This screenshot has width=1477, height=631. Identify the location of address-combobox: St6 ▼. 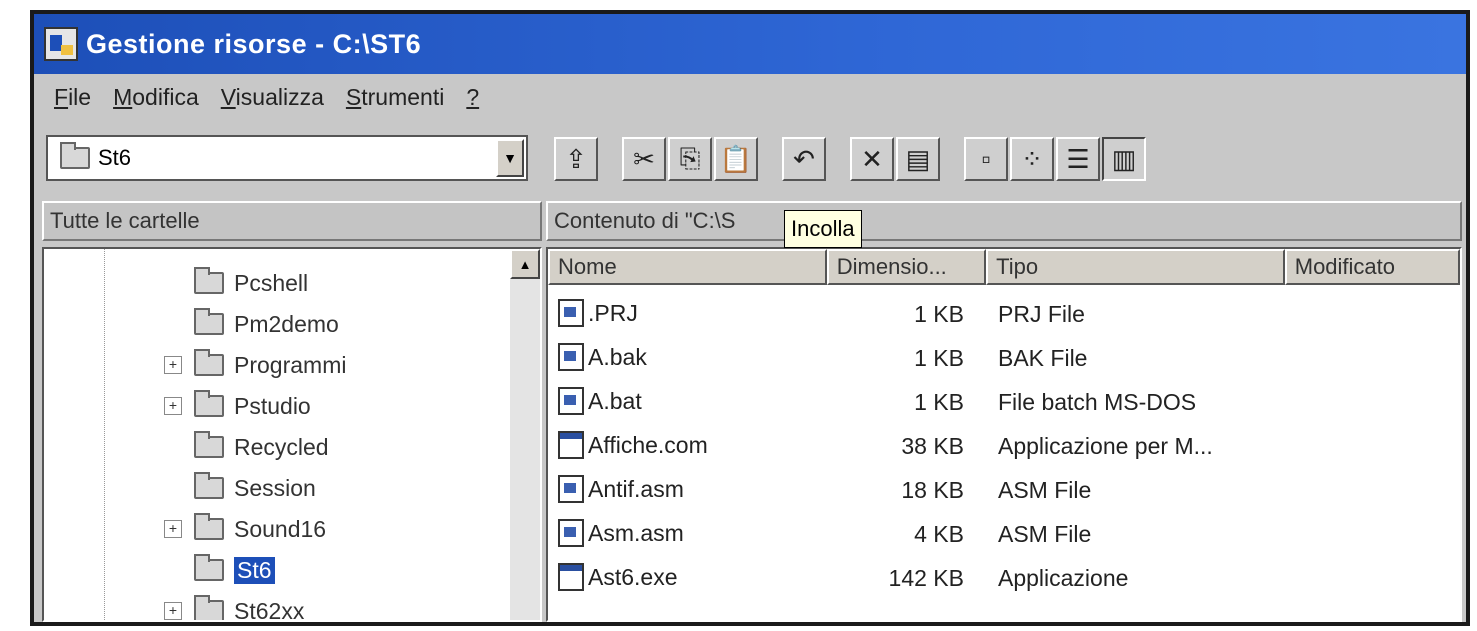
(287, 158).